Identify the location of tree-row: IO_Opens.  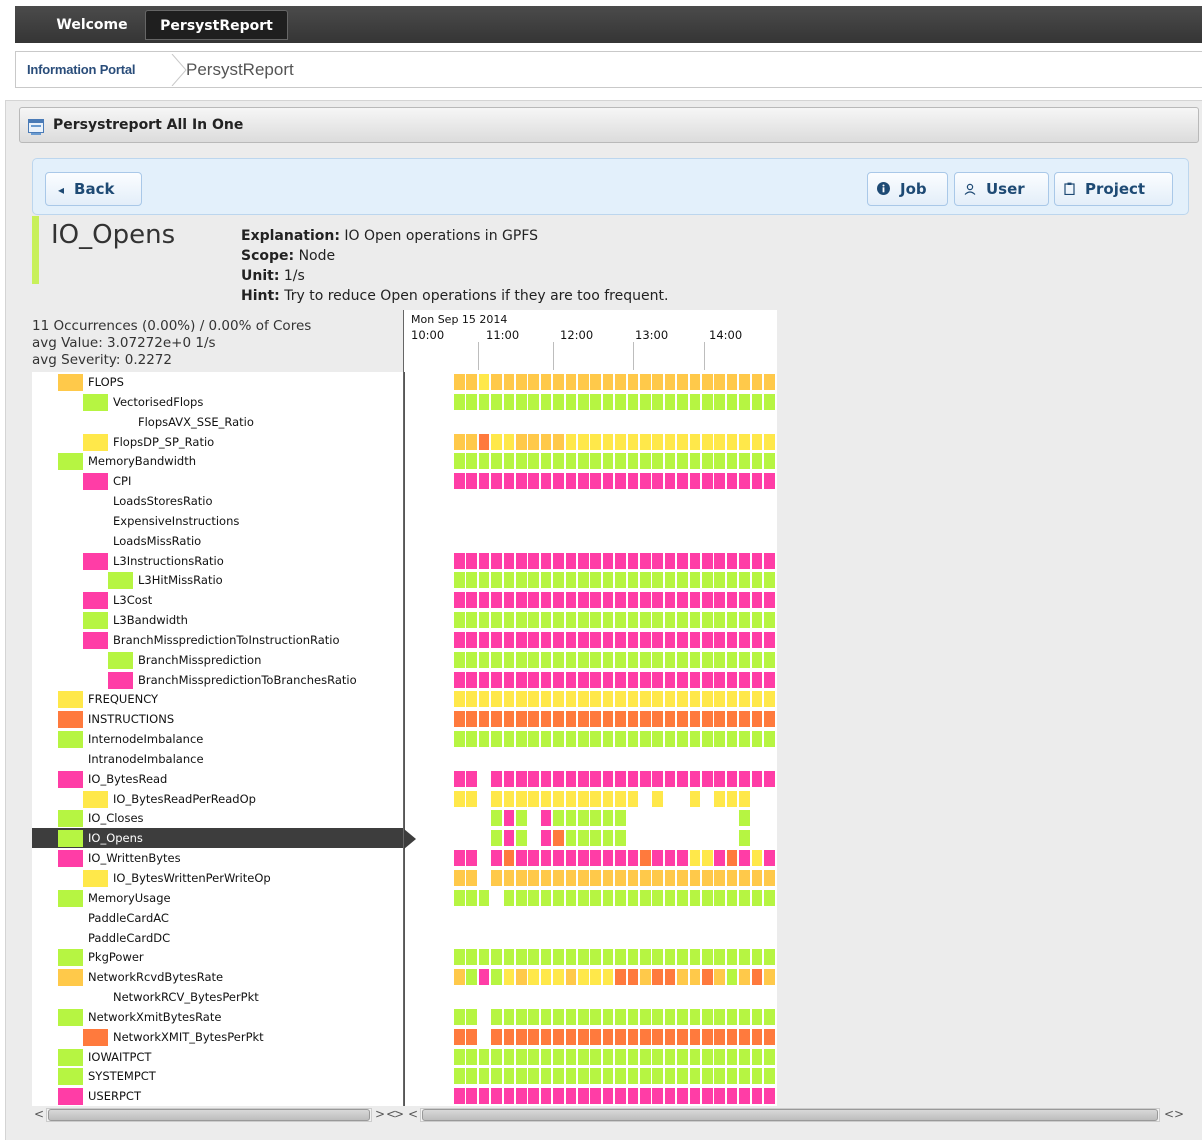
(218, 838).